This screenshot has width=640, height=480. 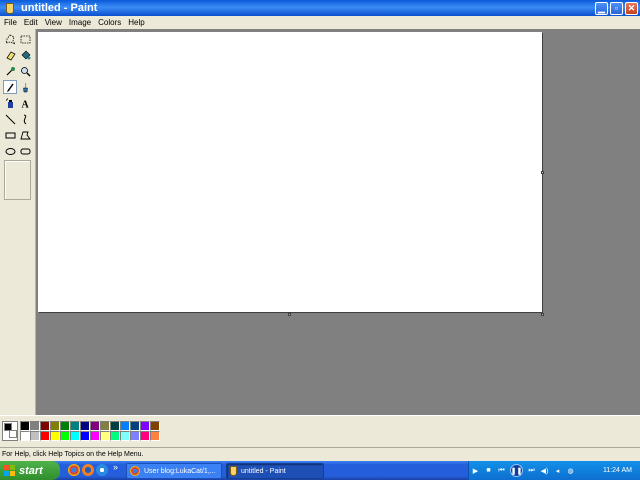 I want to click on paint-app-icon, so click(x=9, y=8).